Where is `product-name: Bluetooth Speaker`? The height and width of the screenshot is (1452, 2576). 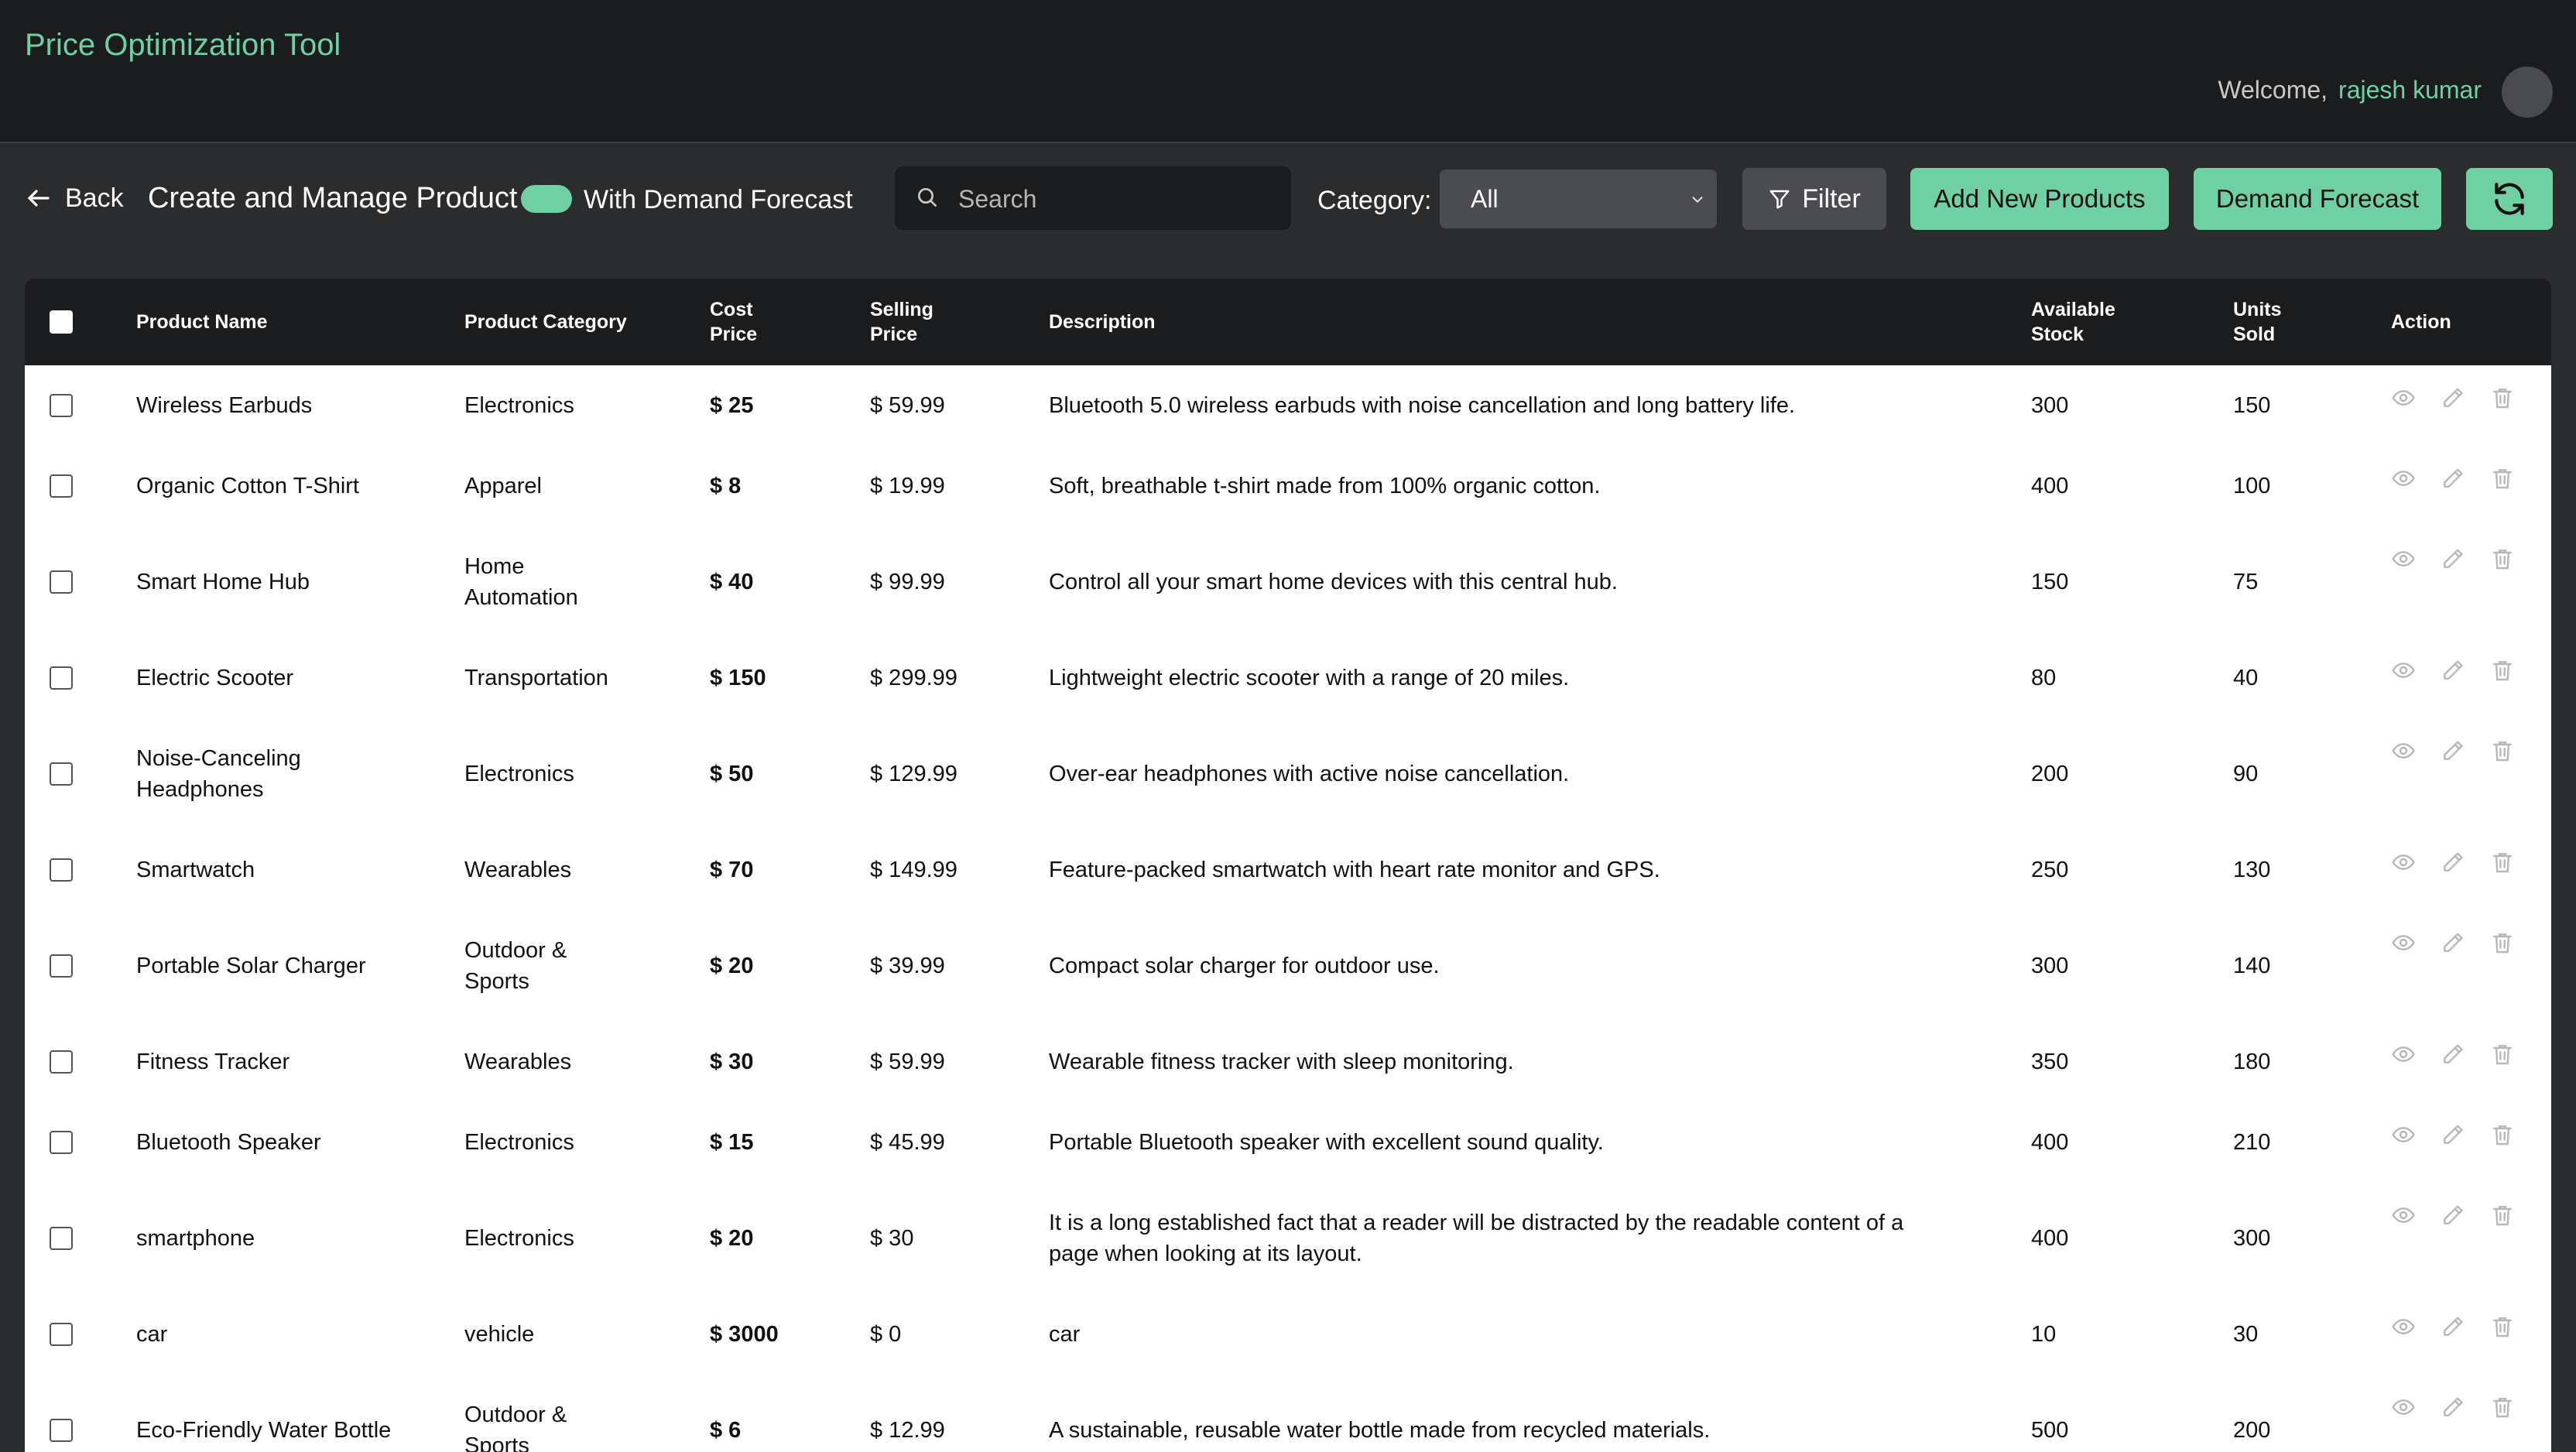 product-name: Bluetooth Speaker is located at coordinates (229, 1142).